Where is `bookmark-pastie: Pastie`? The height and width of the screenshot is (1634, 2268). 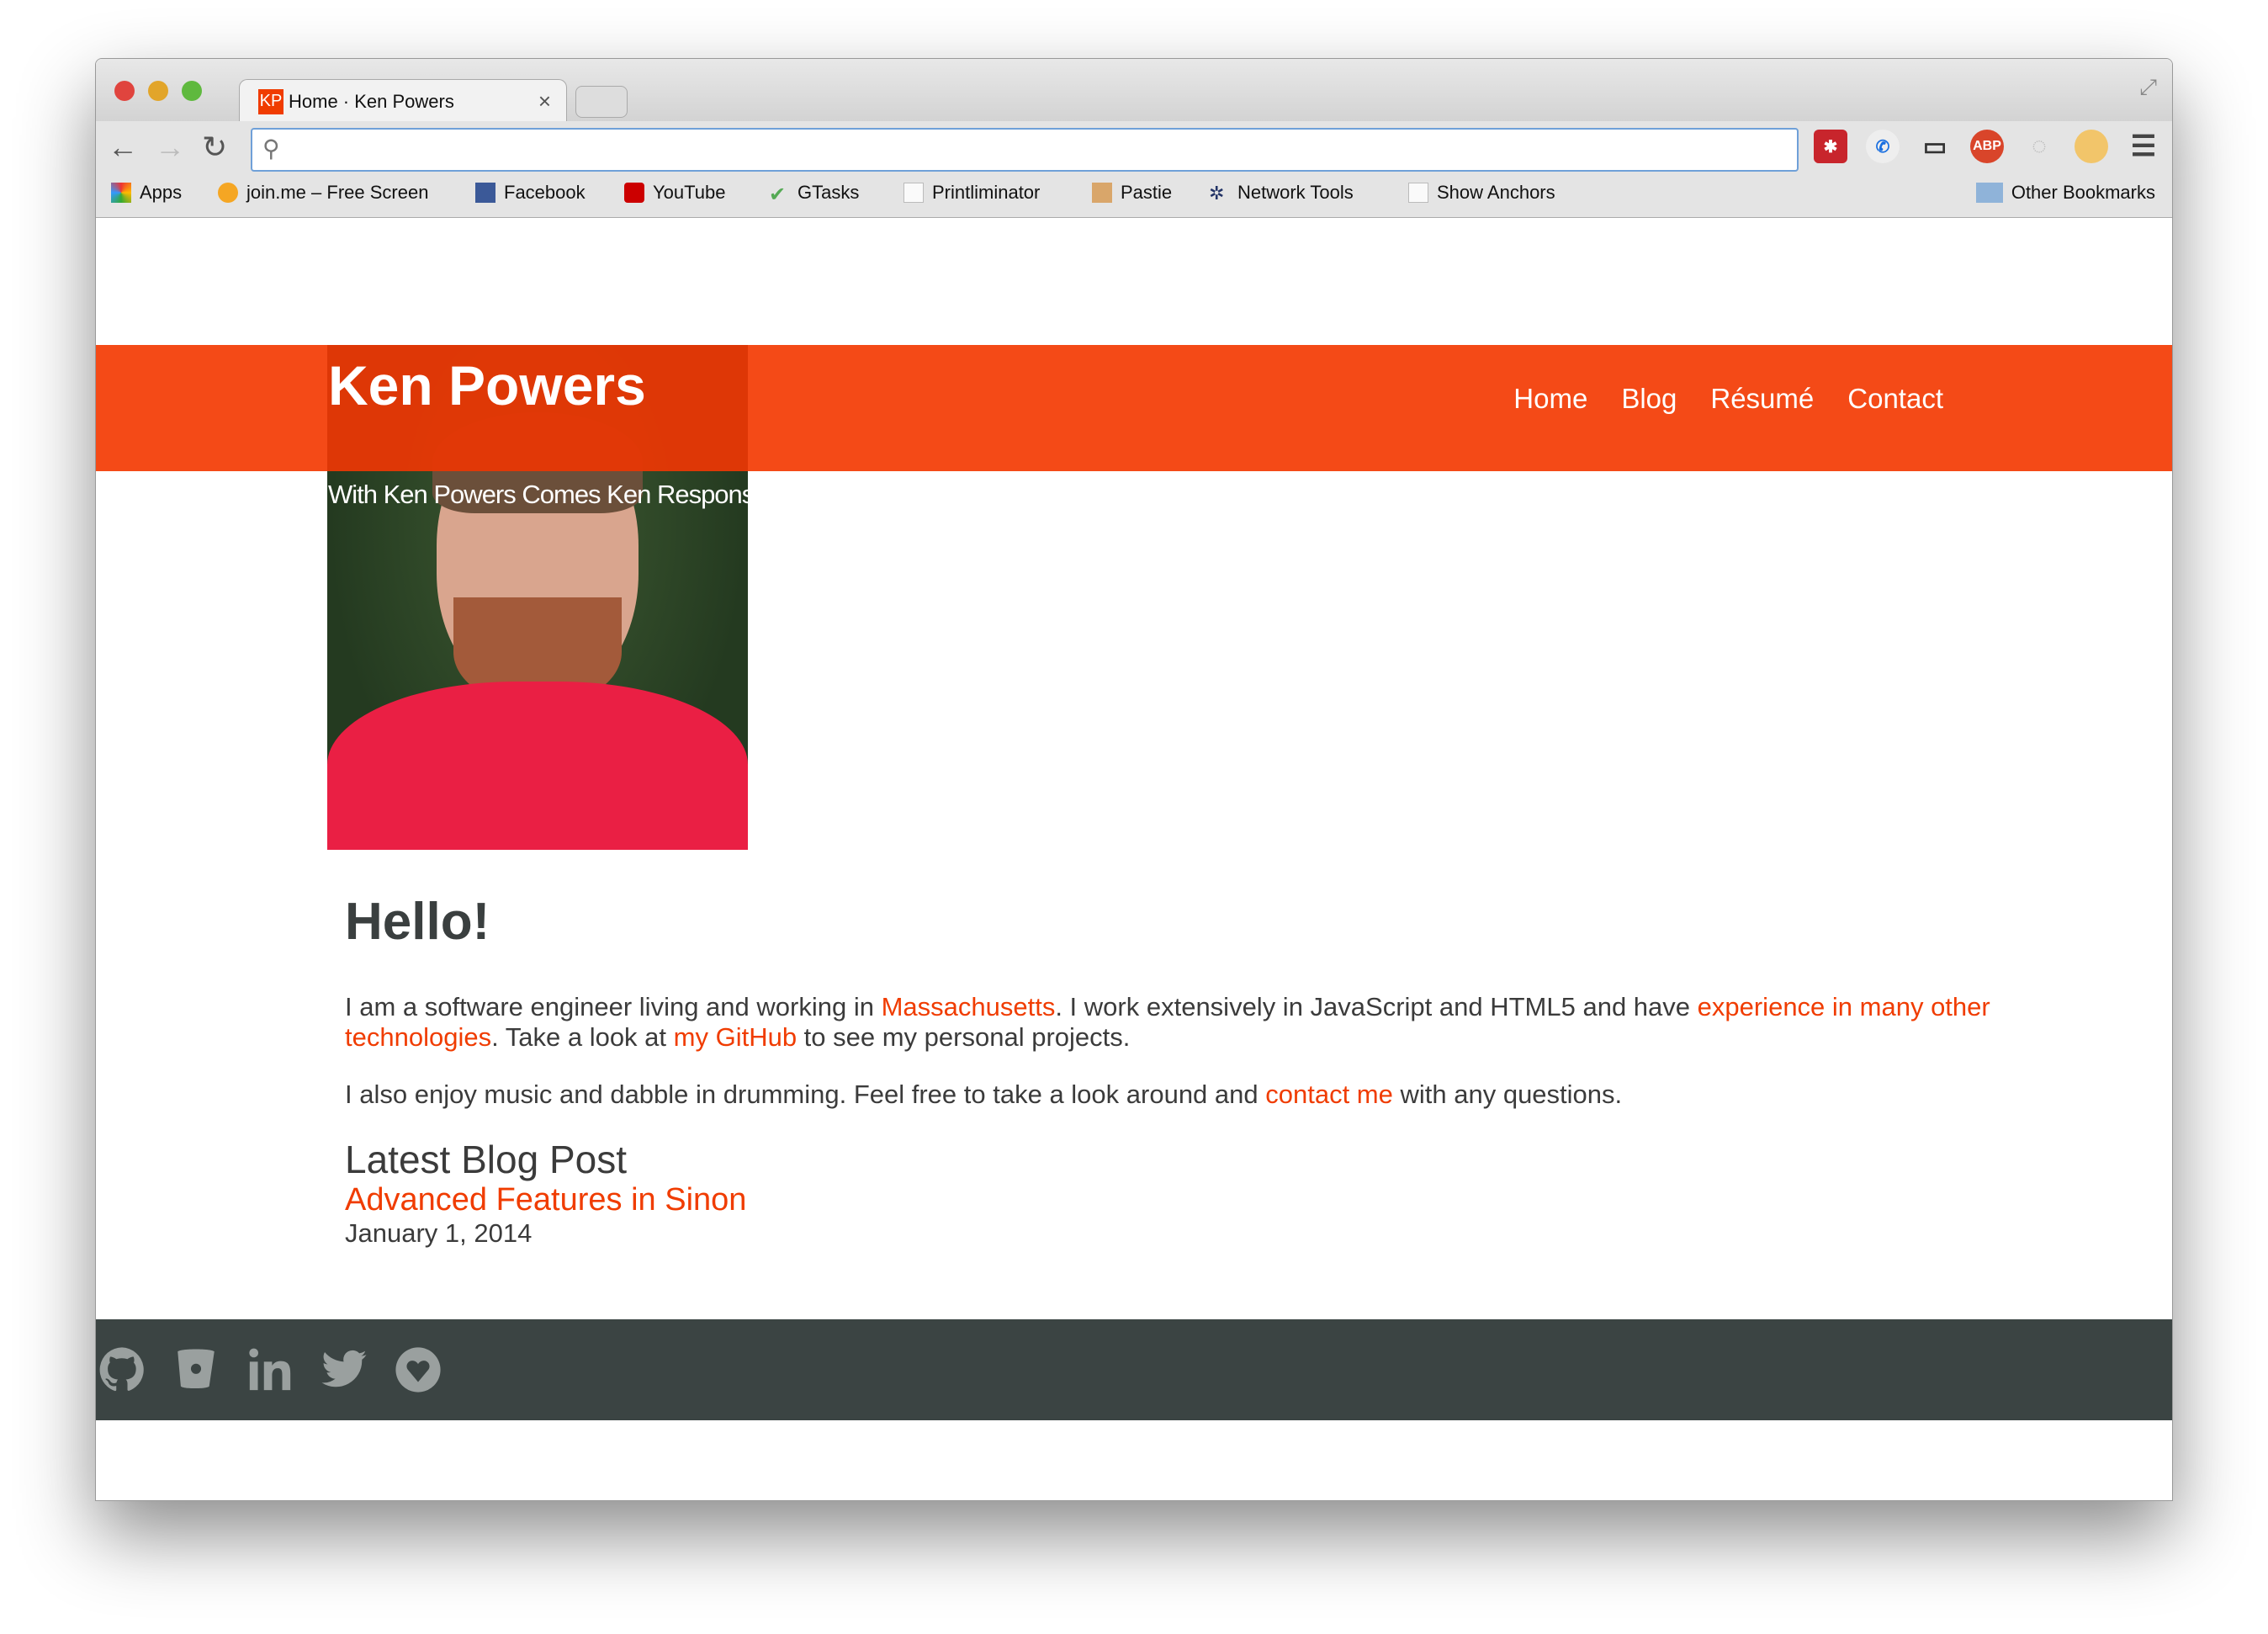
bookmark-pastie: Pastie is located at coordinates (1132, 193).